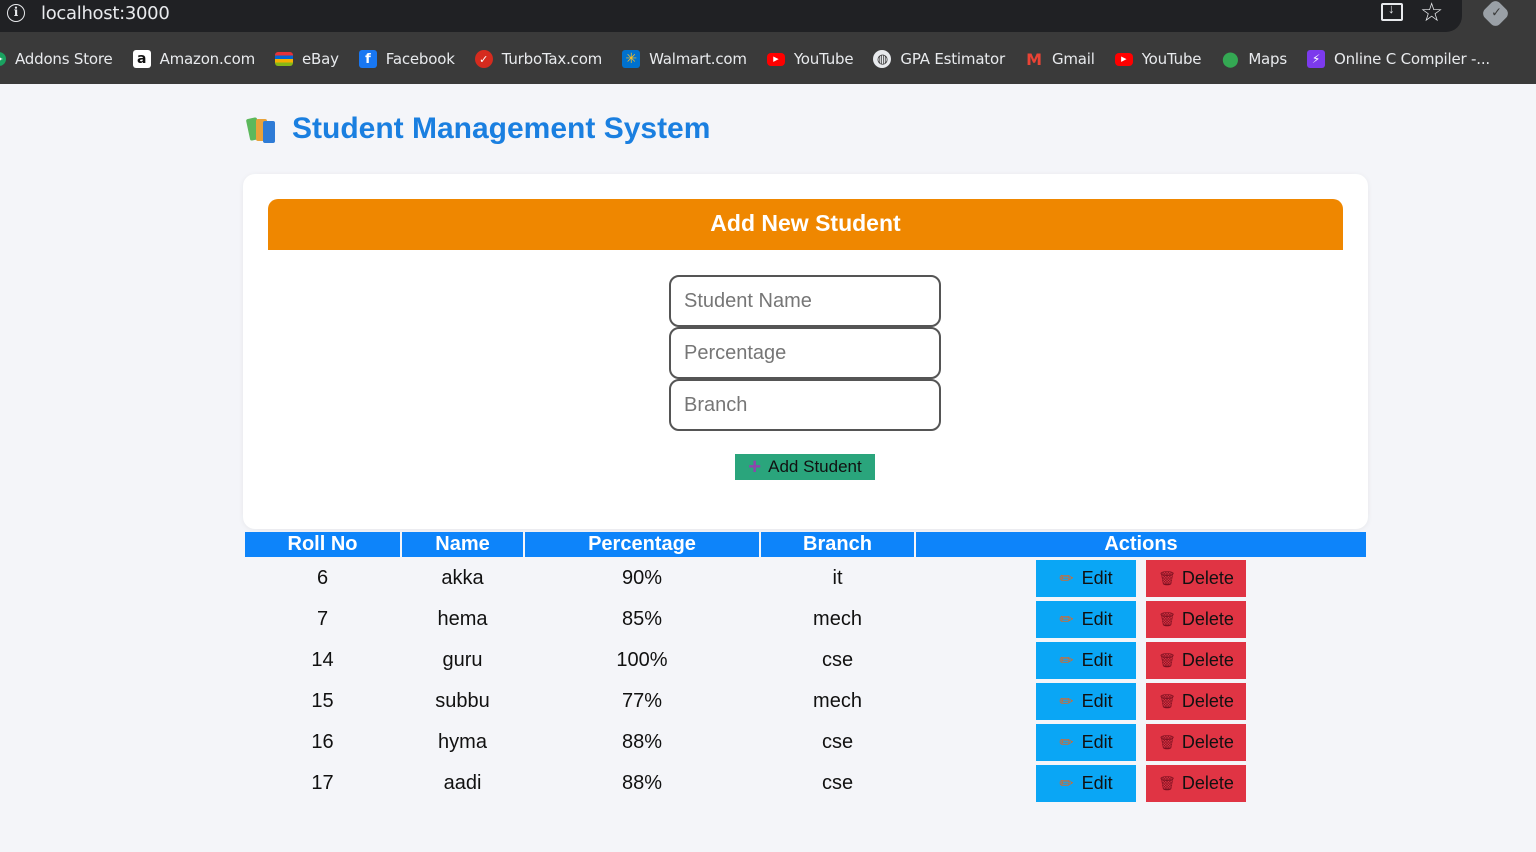  I want to click on cell-roll: 6, so click(322, 578).